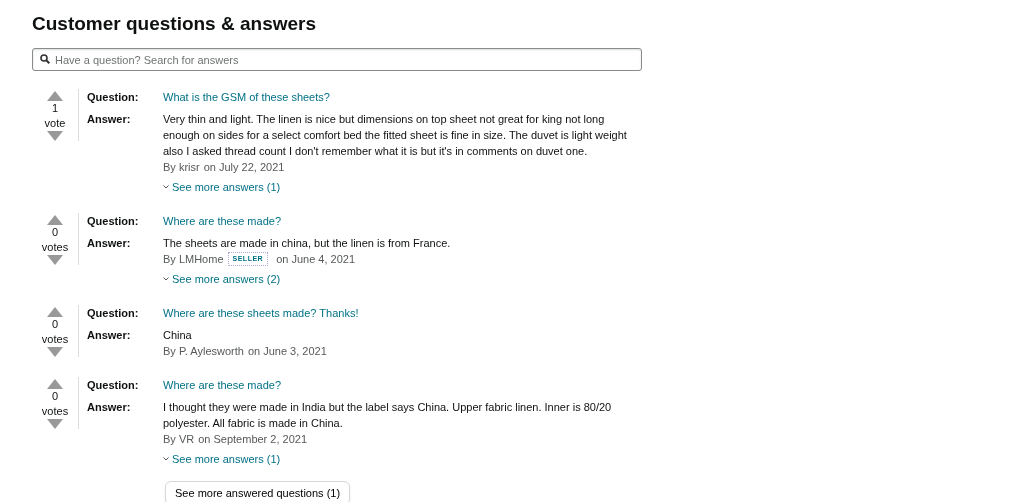 Image resolution: width=1024 pixels, height=502 pixels. Describe the element at coordinates (388, 415) in the screenshot. I see `answer-text: I thought they were made in India but the label says China. Upper fabric linen. Inner is 80/20 polyester. All fabric is made in China.` at that location.